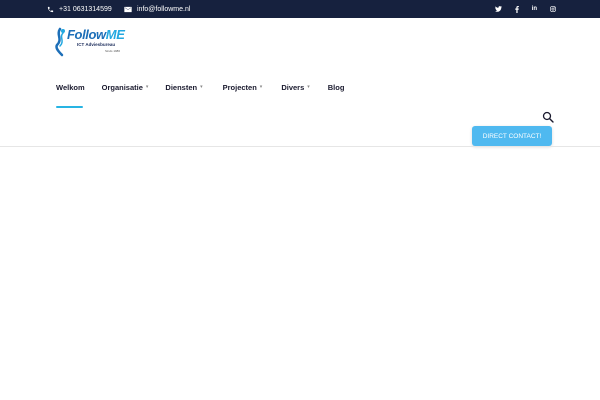  What do you see at coordinates (70, 95) in the screenshot?
I see `nav-item-welkom: Welkom` at bounding box center [70, 95].